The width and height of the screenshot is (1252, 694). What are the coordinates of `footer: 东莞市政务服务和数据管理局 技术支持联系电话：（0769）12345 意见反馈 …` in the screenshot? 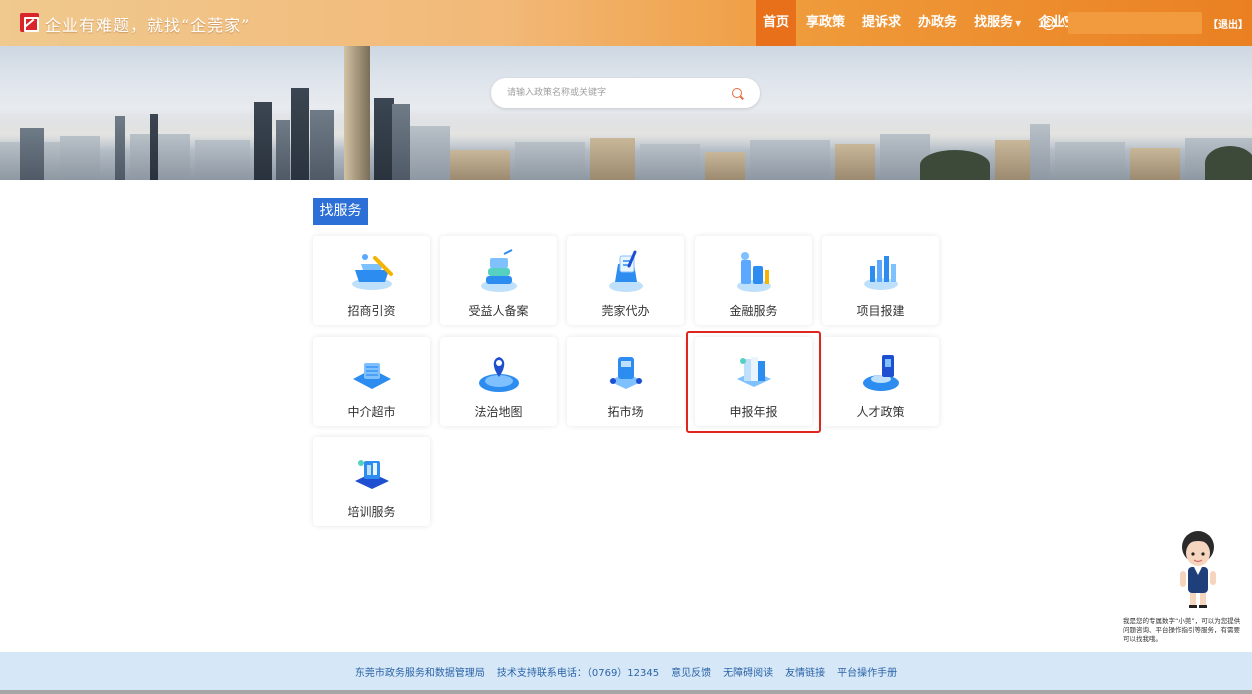 It's located at (626, 671).